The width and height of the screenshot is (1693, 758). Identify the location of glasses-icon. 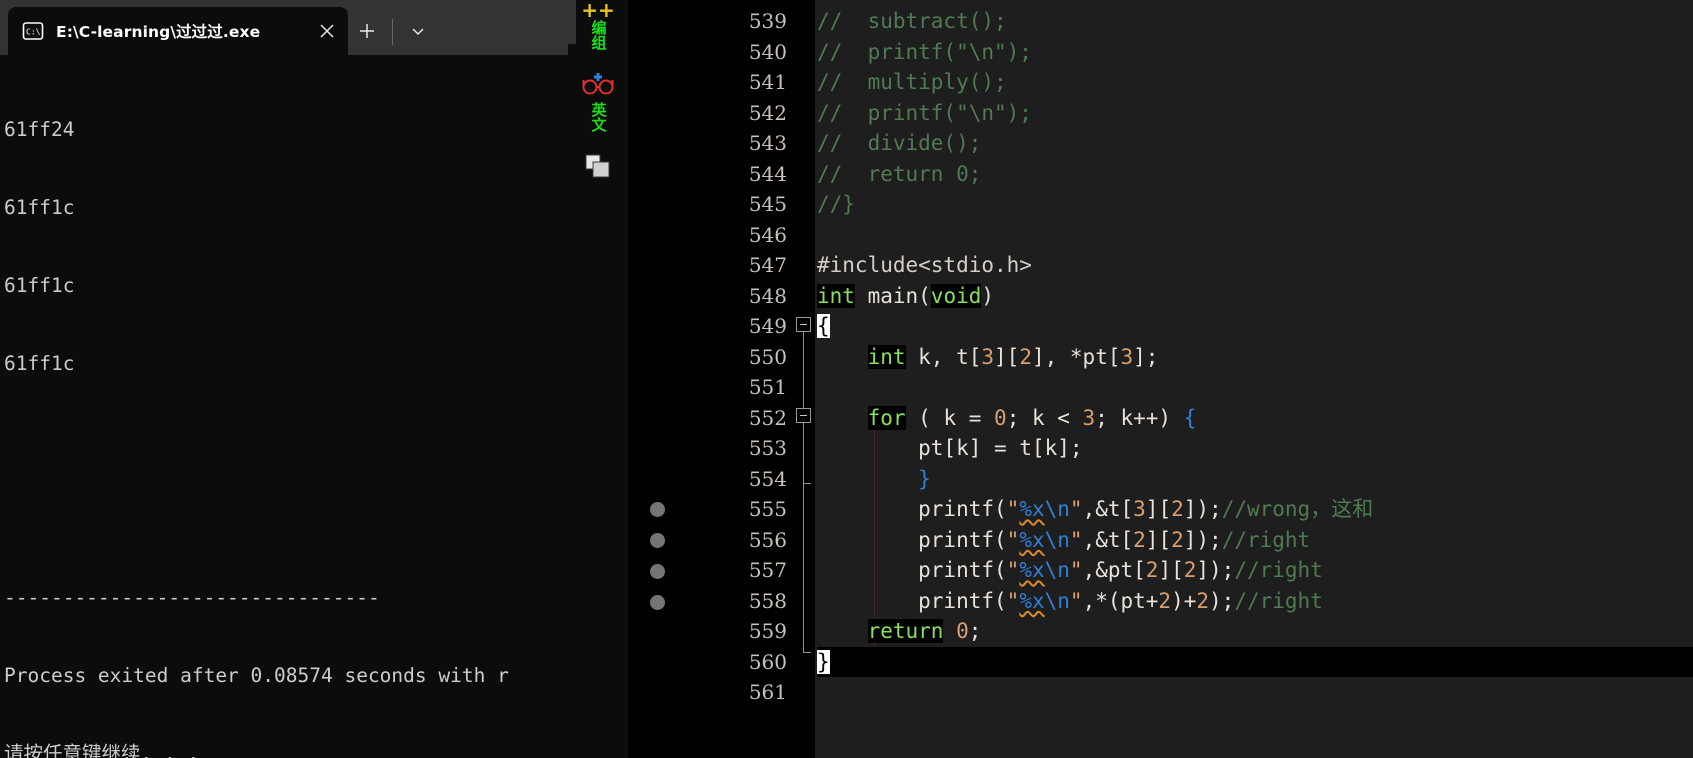
(598, 84).